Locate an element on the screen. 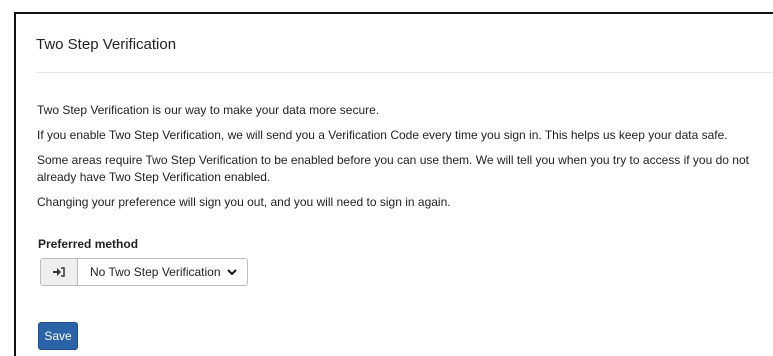  chevron-down-icon is located at coordinates (231, 272).